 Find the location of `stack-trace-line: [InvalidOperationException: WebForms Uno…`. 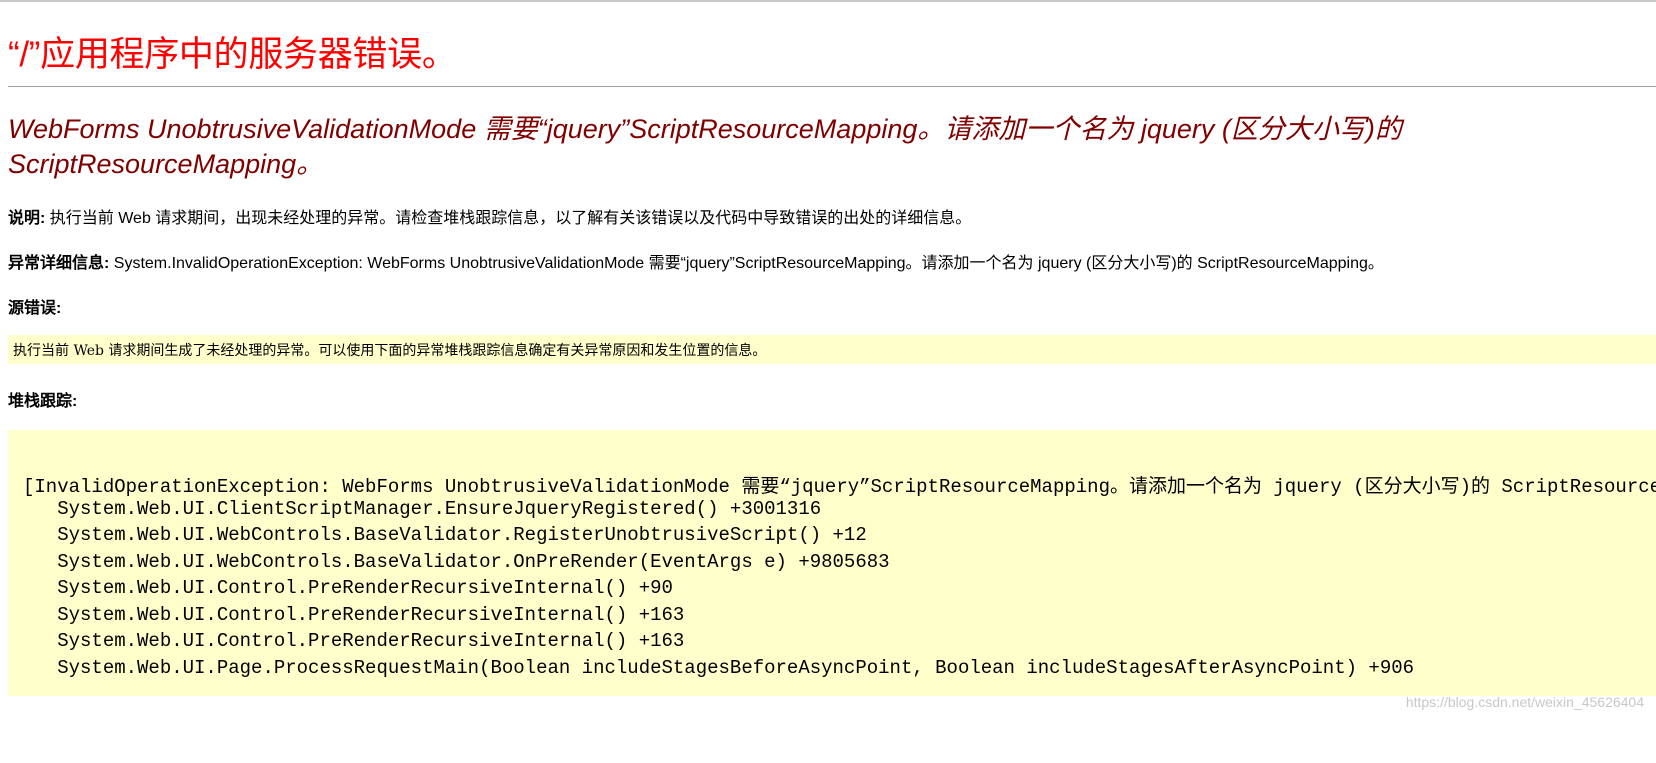

stack-trace-line: [InvalidOperationException: WebForms Uno… is located at coordinates (839, 487).